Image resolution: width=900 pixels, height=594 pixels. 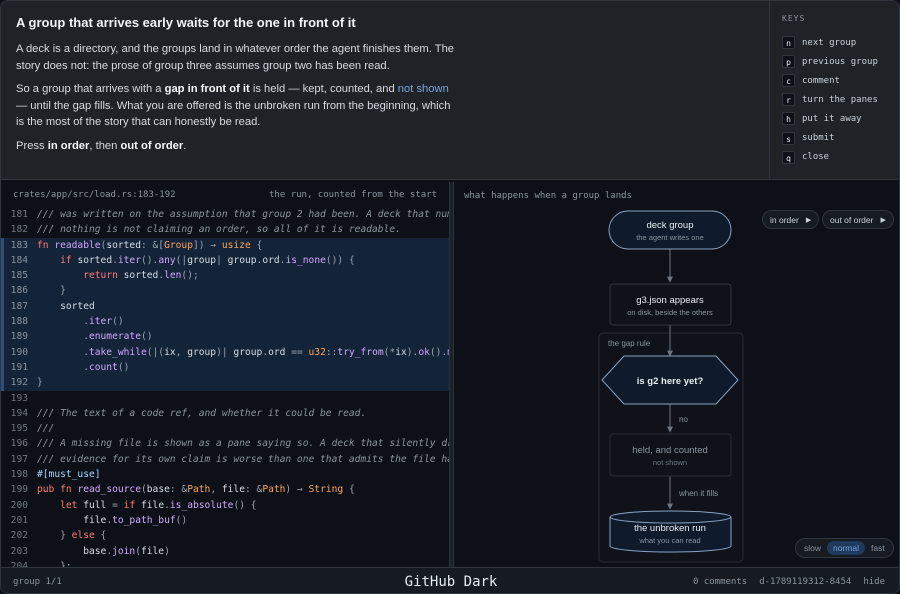 What do you see at coordinates (225, 322) in the screenshot?
I see `code-line: 188 .iter()` at bounding box center [225, 322].